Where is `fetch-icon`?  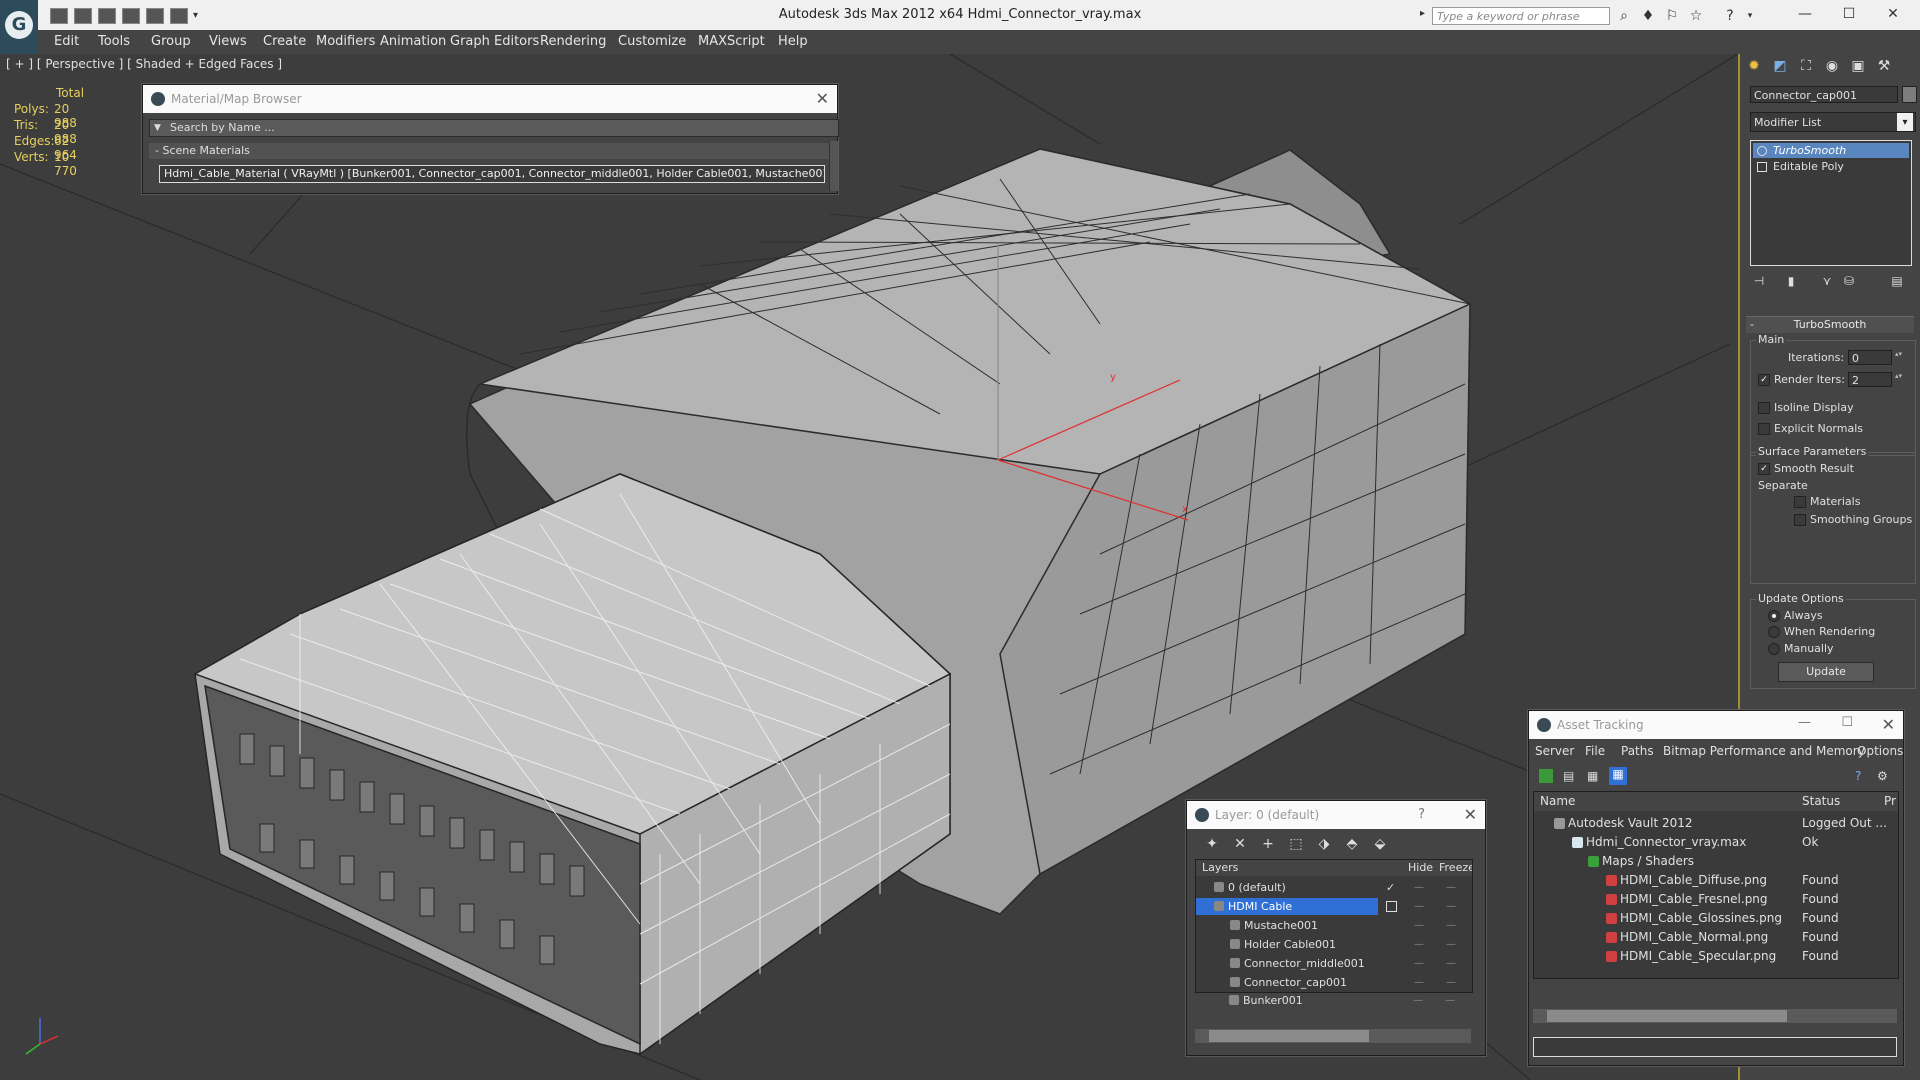 fetch-icon is located at coordinates (155, 16).